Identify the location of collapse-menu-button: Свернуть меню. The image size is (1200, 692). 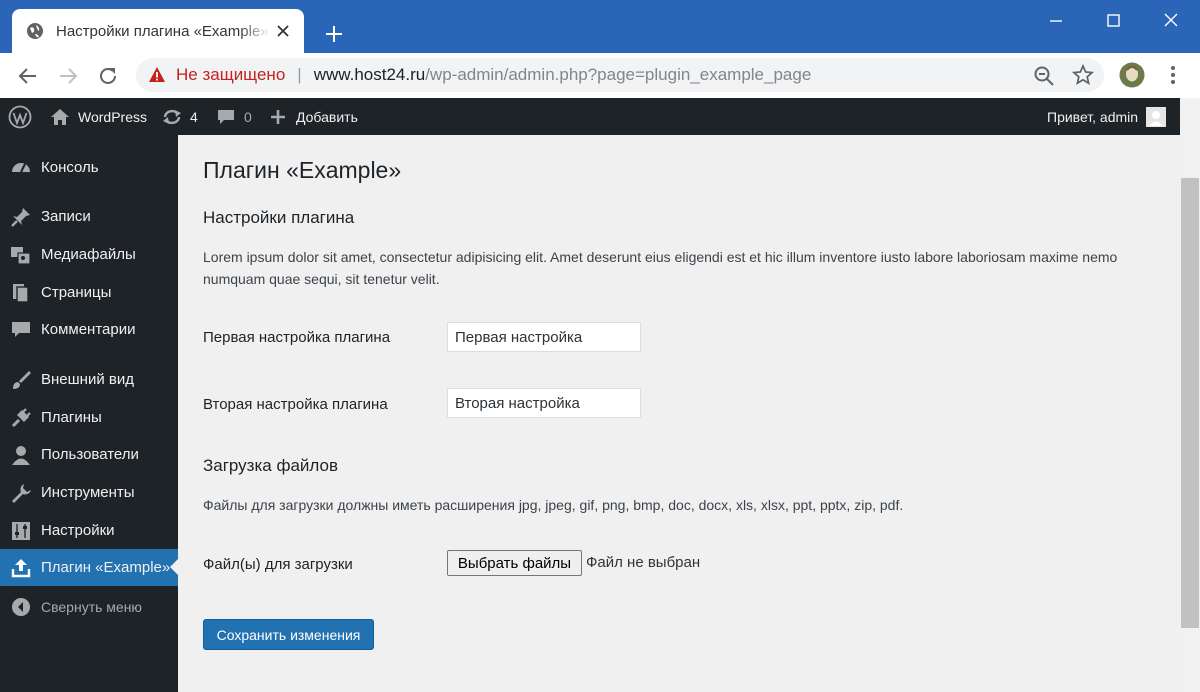
(89, 606).